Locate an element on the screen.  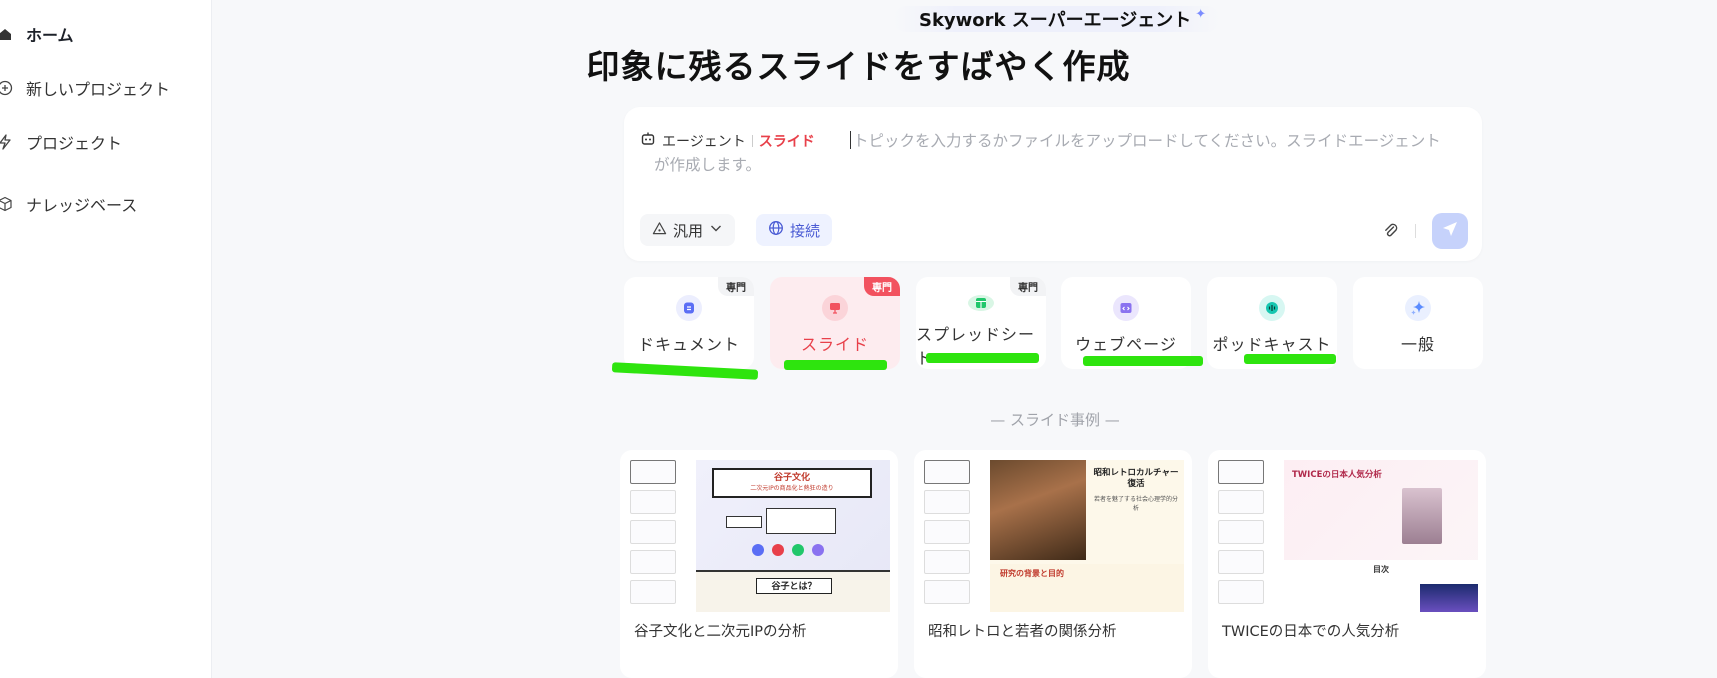
preview-heading: TWICEの日本人気分析 is located at coordinates (1337, 475).